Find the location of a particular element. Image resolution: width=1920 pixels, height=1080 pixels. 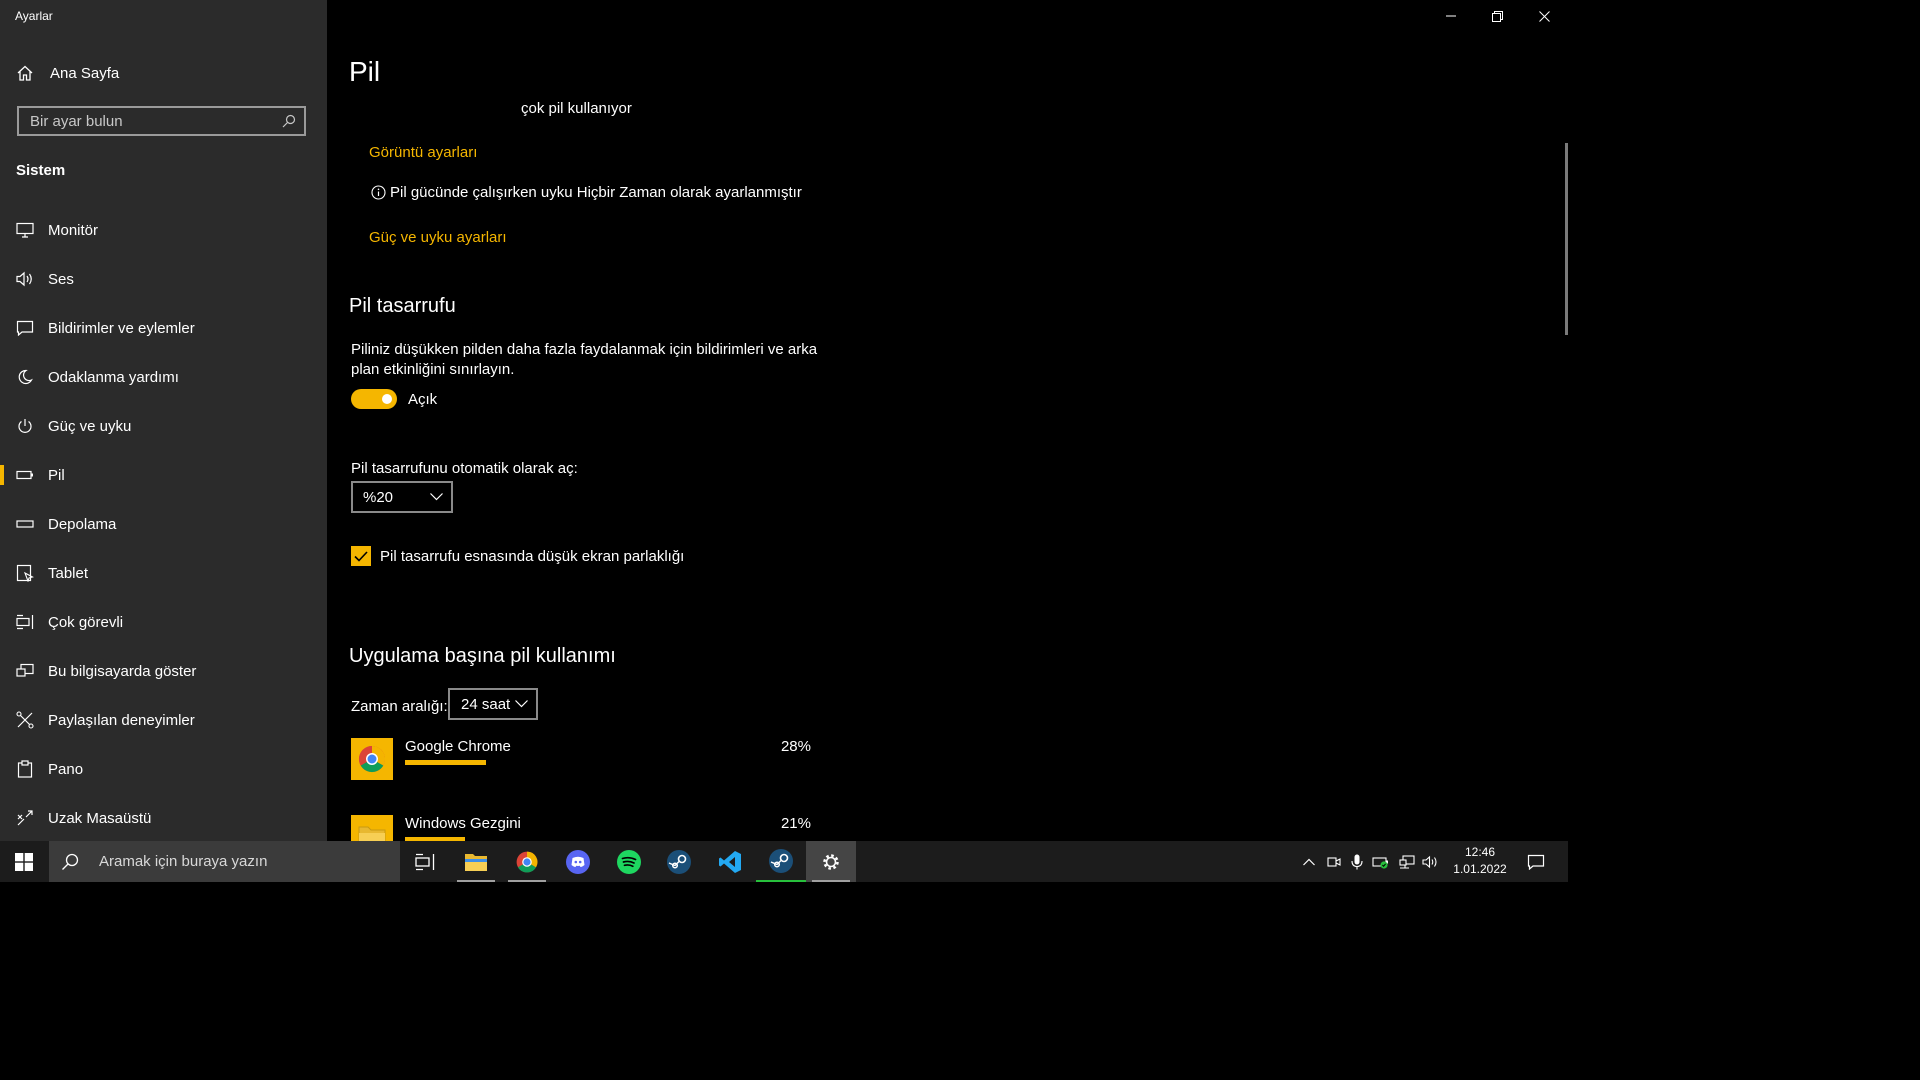

sidebar-item-label: Ses is located at coordinates (61, 279).